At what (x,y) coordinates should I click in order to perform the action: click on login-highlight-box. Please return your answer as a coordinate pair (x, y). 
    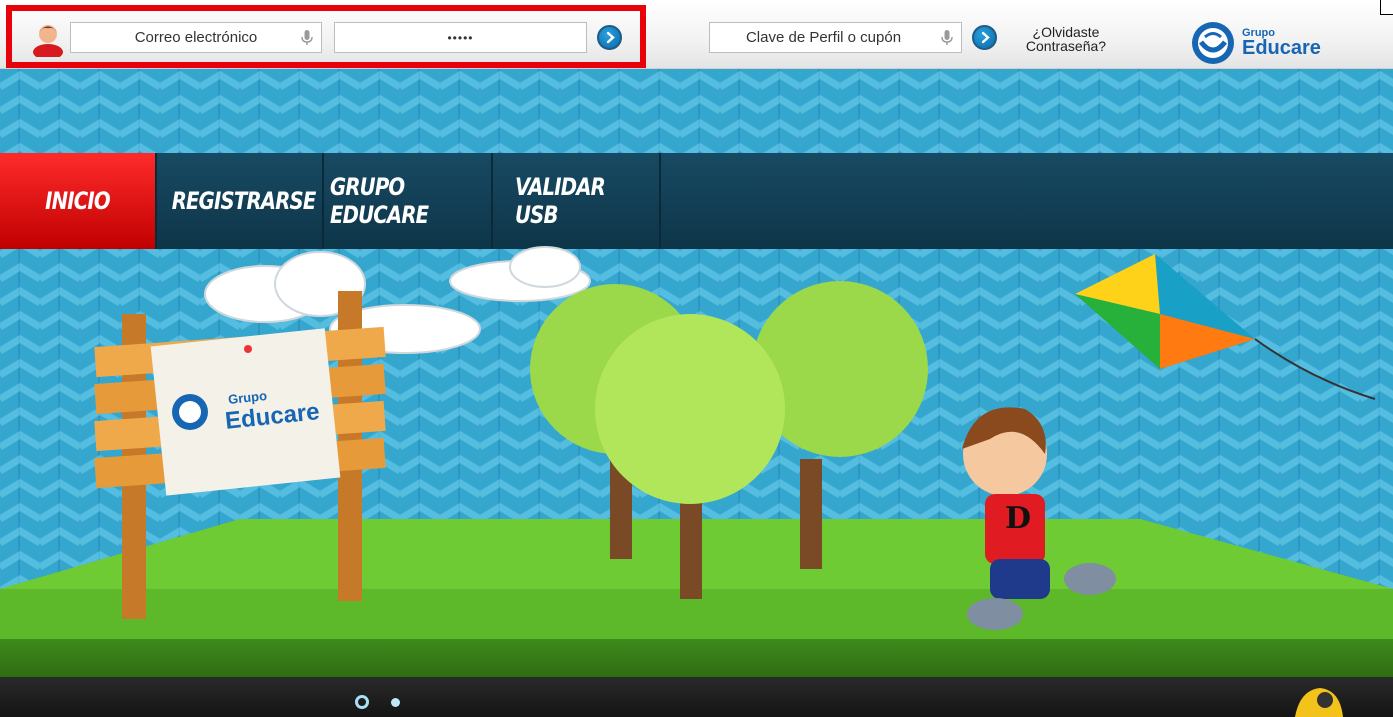
    Looking at the image, I should click on (326, 36).